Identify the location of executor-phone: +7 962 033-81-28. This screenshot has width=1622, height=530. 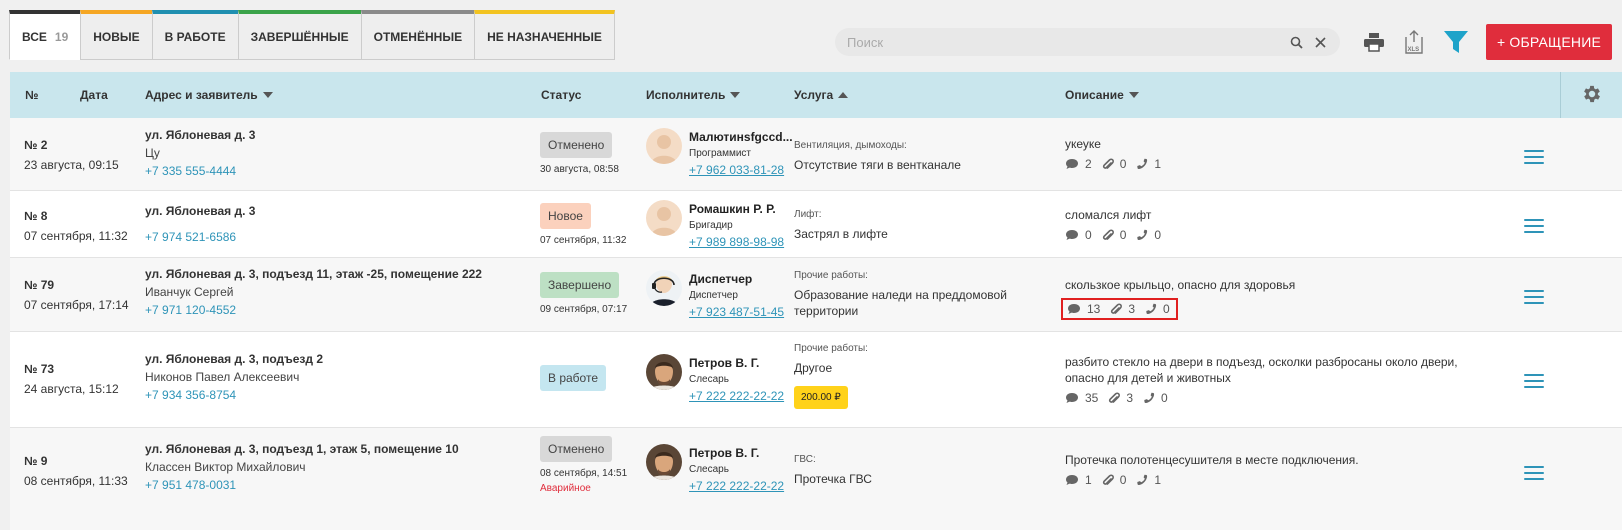
(741, 170).